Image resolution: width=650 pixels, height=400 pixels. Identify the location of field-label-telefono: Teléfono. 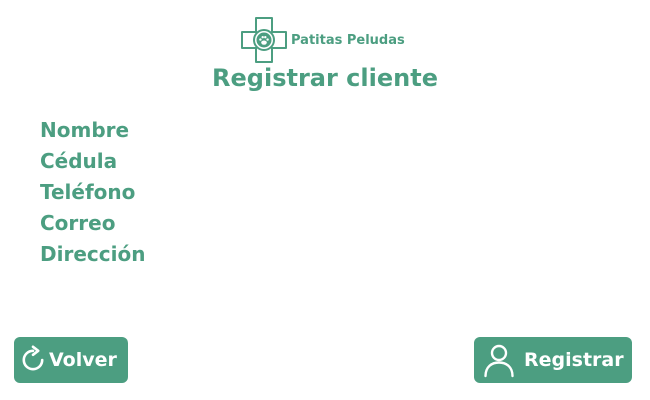
(88, 192).